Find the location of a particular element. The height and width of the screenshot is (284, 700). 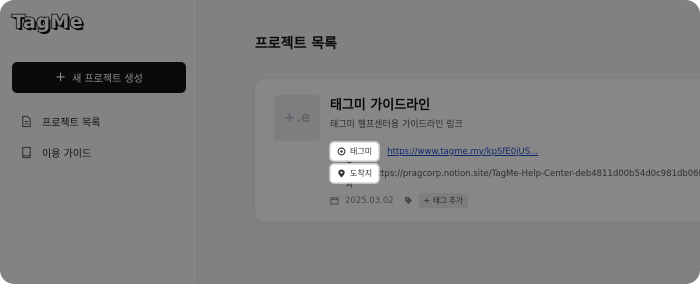

sidebar-item-guide: 이용 가이드 is located at coordinates (55, 152).